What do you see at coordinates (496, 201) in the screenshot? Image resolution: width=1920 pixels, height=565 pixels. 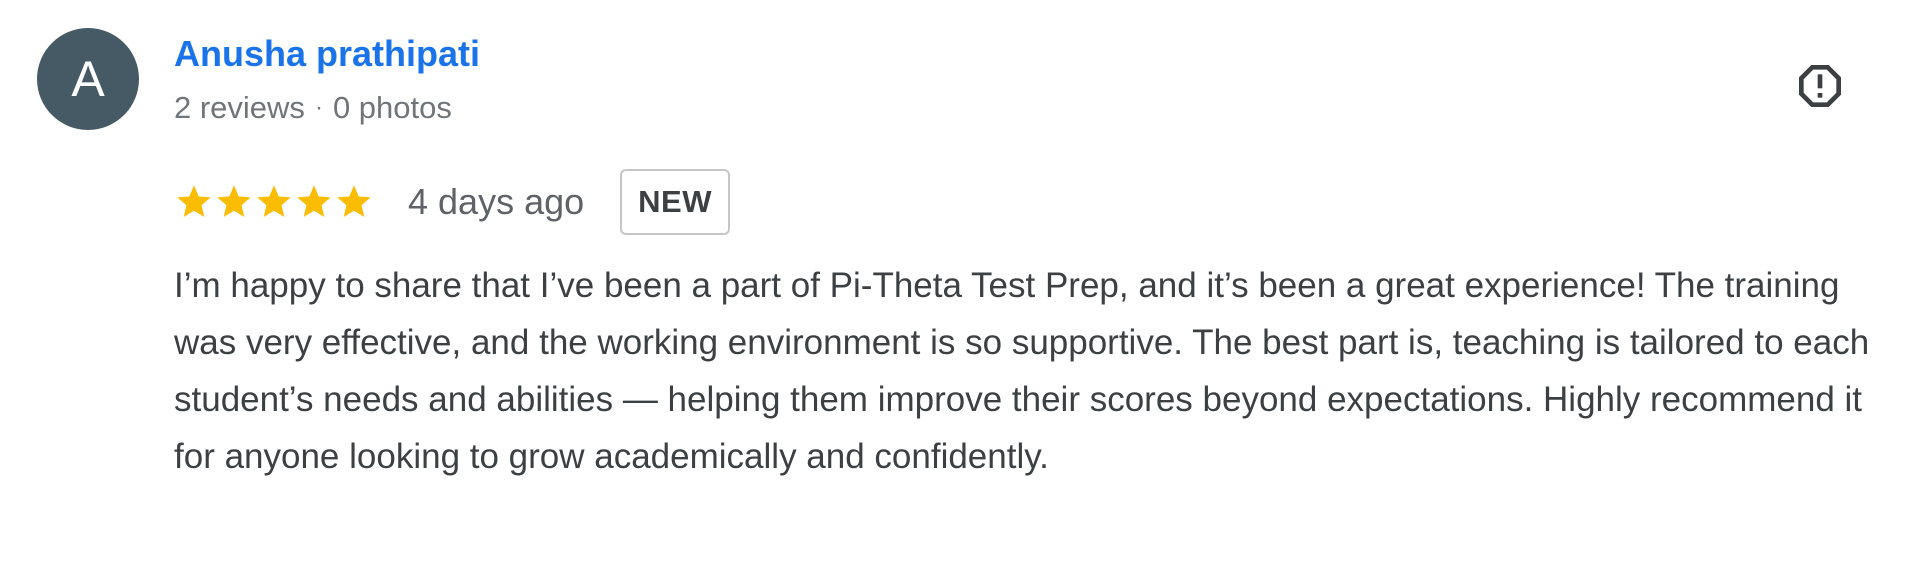 I see `review-time: 4 days ago` at bounding box center [496, 201].